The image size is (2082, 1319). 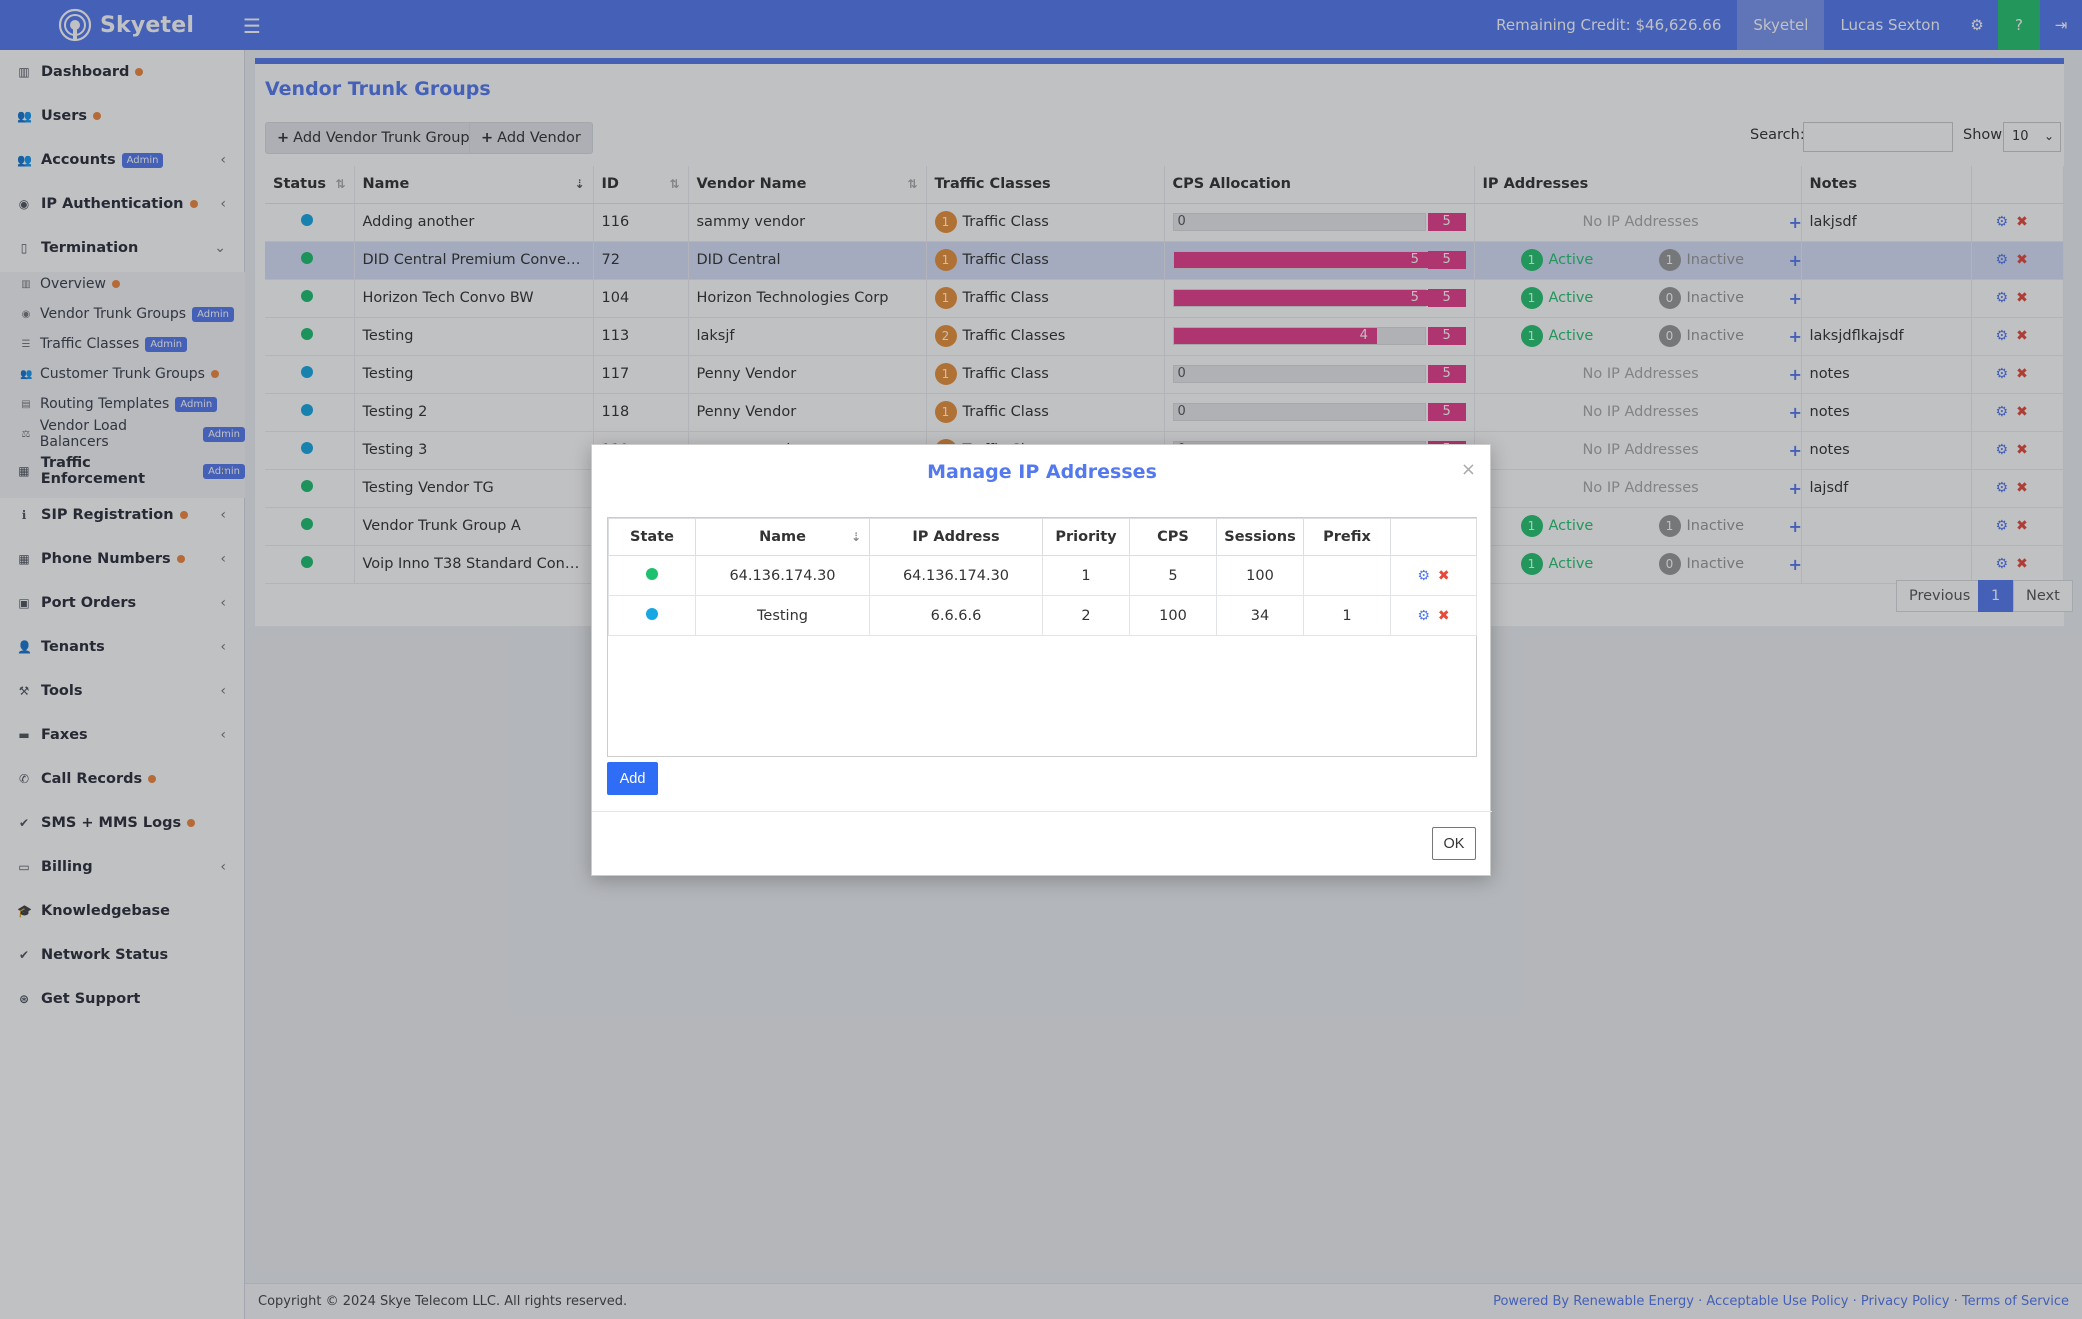 What do you see at coordinates (956, 575) in the screenshot?
I see `ip-address-cell: 64.136.174.30` at bounding box center [956, 575].